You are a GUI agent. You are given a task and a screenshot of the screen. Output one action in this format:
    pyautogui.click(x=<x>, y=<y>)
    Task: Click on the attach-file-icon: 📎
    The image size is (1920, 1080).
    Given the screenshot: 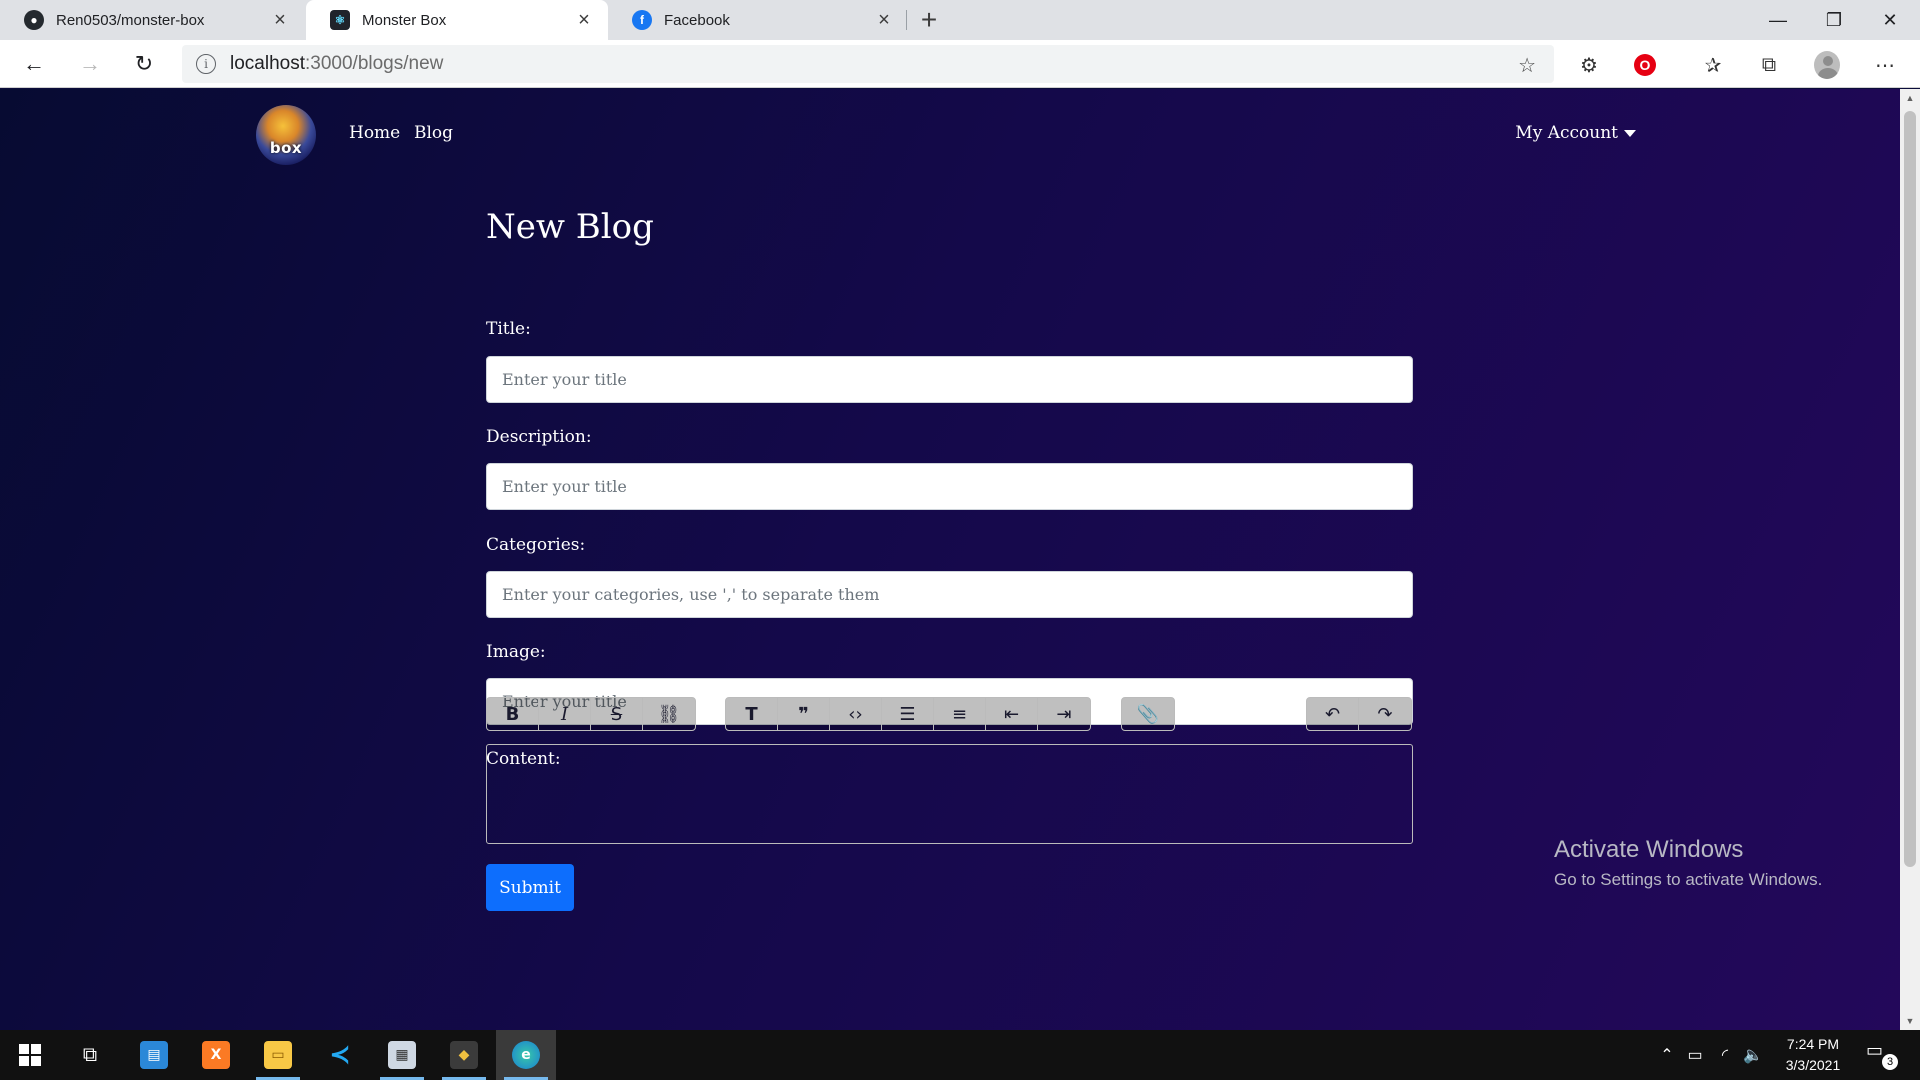 What is the action you would take?
    pyautogui.click(x=1148, y=714)
    